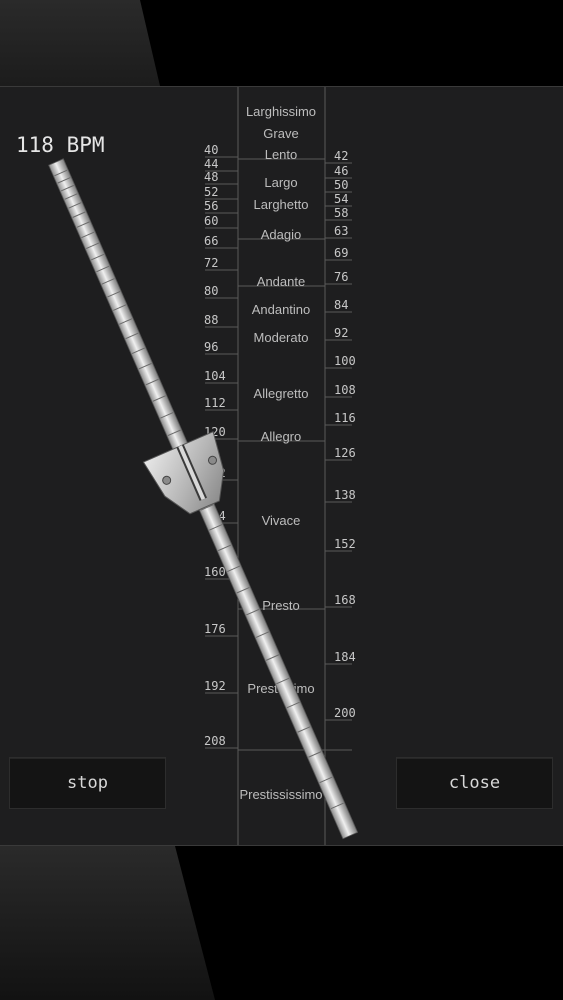  Describe the element at coordinates (345, 600) in the screenshot. I see `right-bpm-label: 168` at that location.